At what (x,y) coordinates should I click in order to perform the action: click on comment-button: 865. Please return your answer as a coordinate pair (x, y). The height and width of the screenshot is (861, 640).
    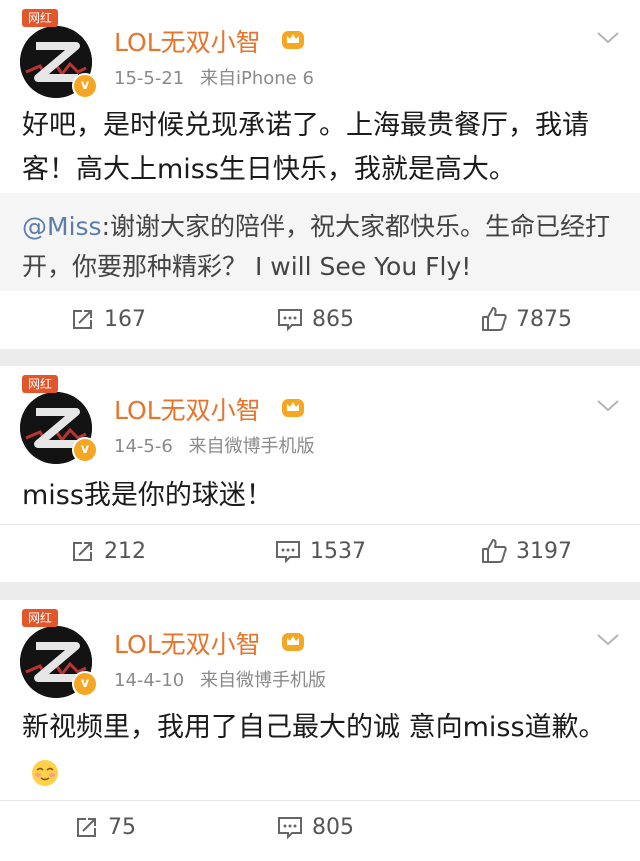
    Looking at the image, I should click on (315, 319).